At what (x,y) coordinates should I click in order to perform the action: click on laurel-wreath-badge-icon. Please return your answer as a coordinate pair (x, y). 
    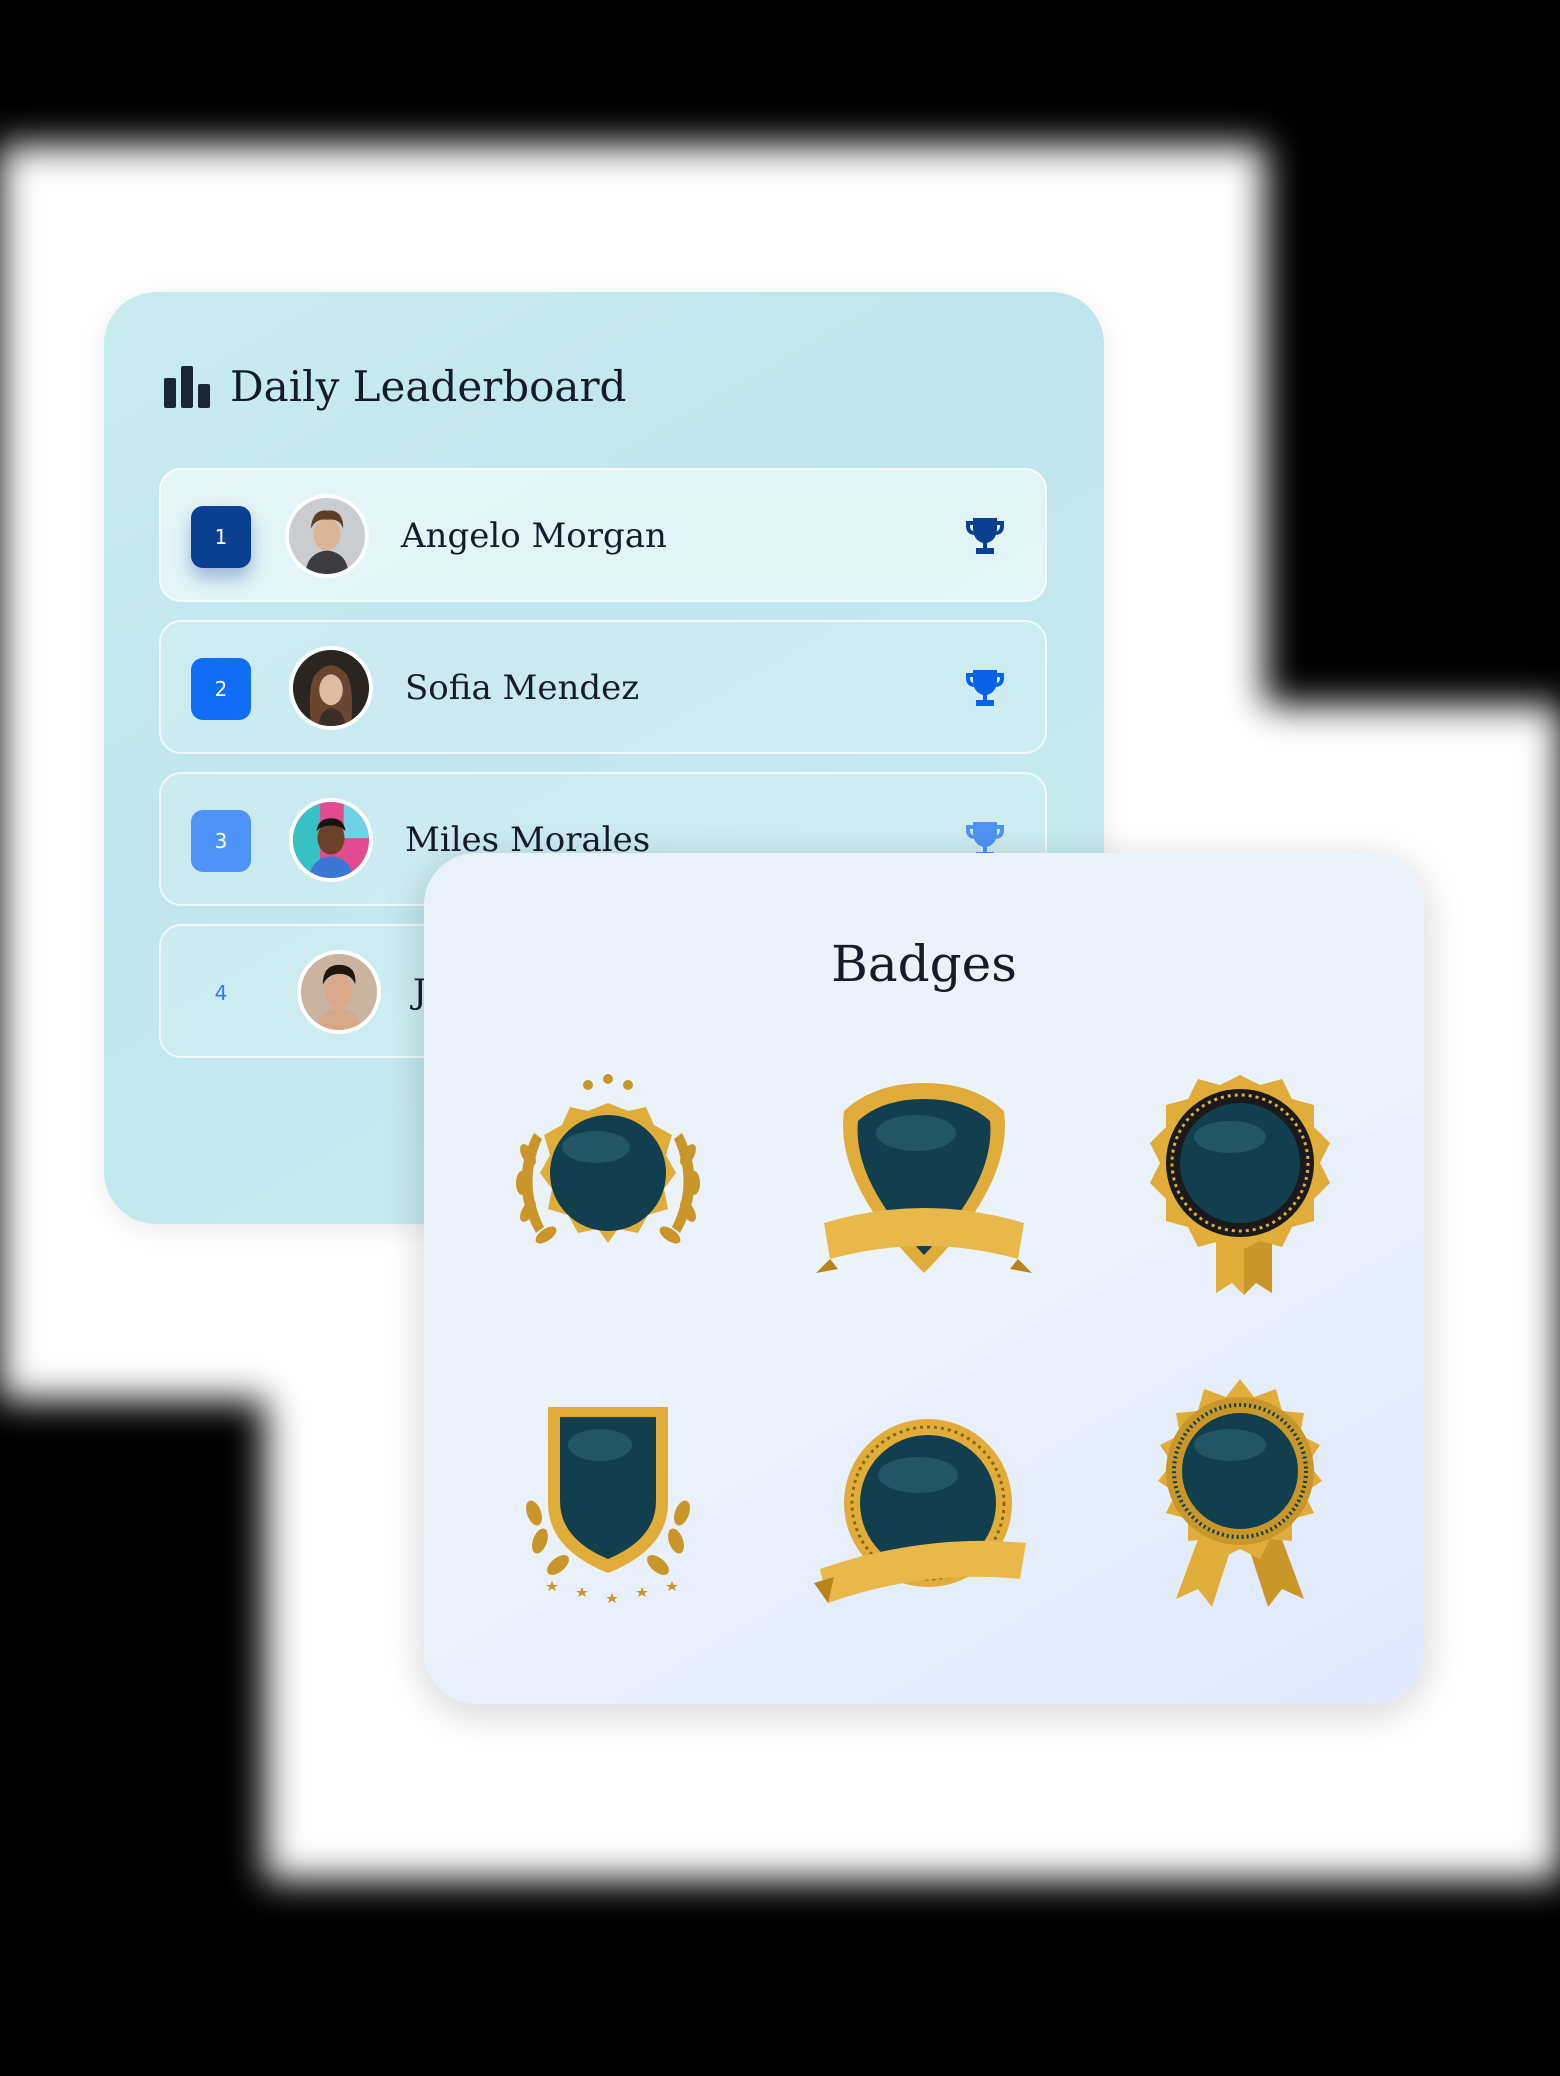
    Looking at the image, I should click on (608, 1183).